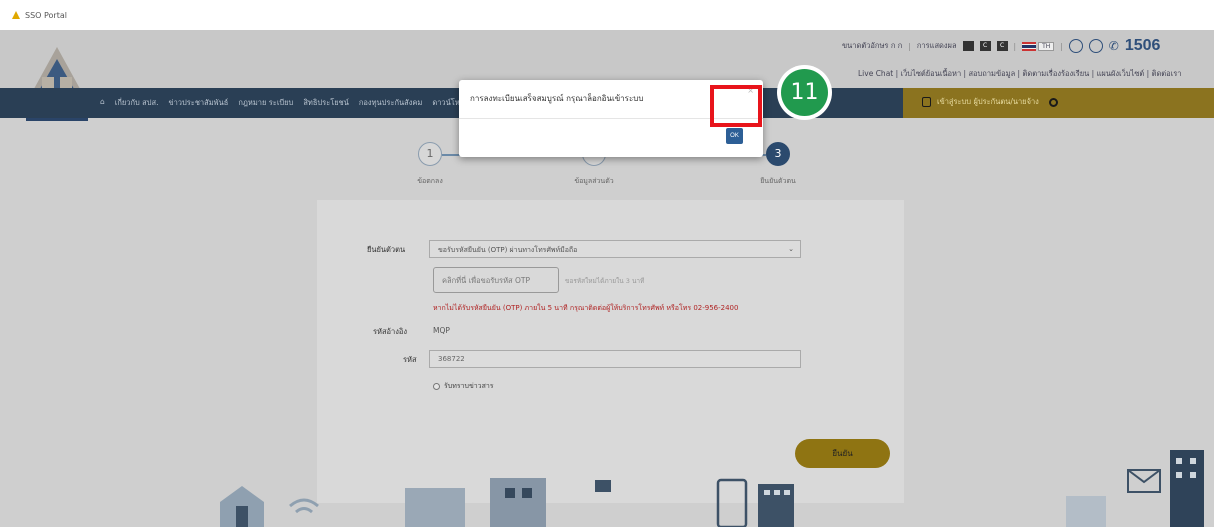 The width and height of the screenshot is (1214, 527). What do you see at coordinates (605, 281) in the screenshot?
I see `otp-note: ขอรหัสใหม่ได้ภายใน 3 นาที` at bounding box center [605, 281].